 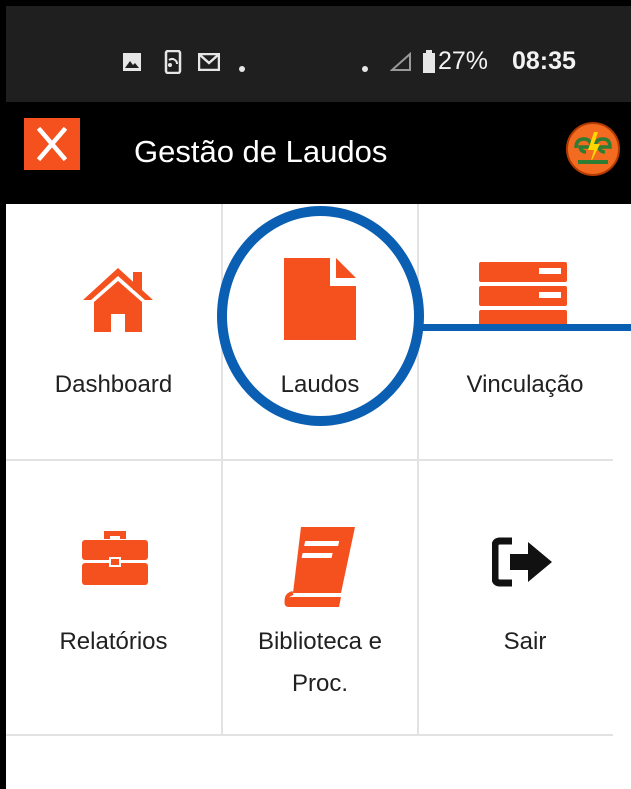 I want to click on close-button, so click(x=52, y=144).